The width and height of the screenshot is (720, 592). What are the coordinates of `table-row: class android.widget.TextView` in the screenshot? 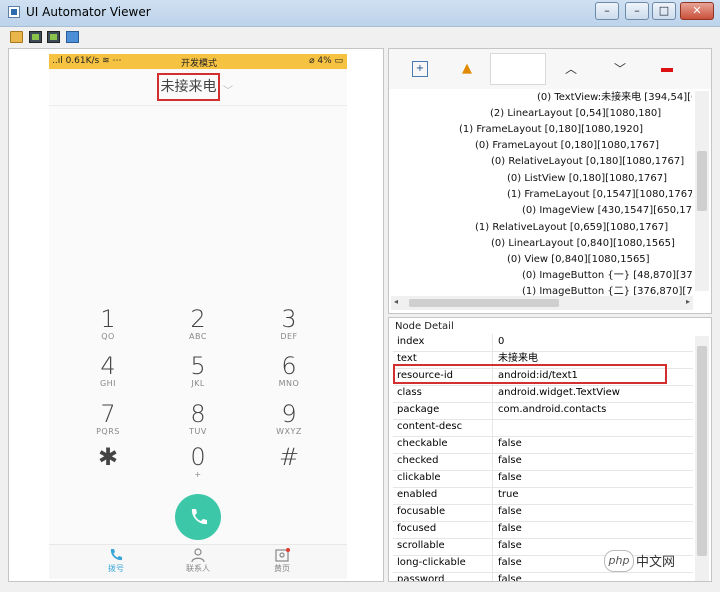 It's located at (543, 394).